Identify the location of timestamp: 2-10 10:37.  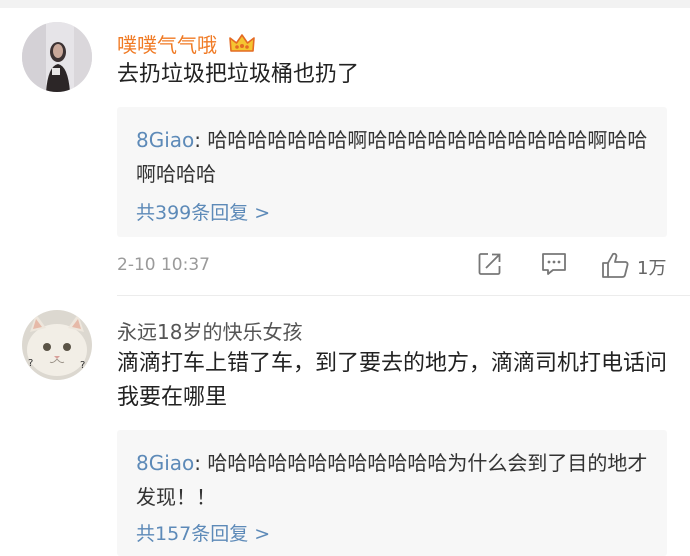
(163, 265).